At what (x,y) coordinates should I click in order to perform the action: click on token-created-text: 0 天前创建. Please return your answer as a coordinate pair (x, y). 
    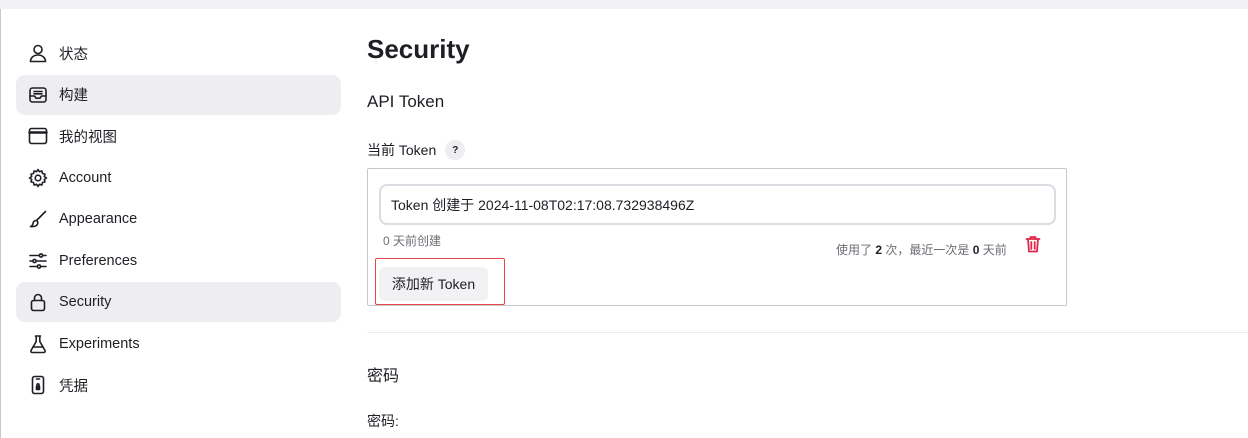
    Looking at the image, I should click on (412, 241).